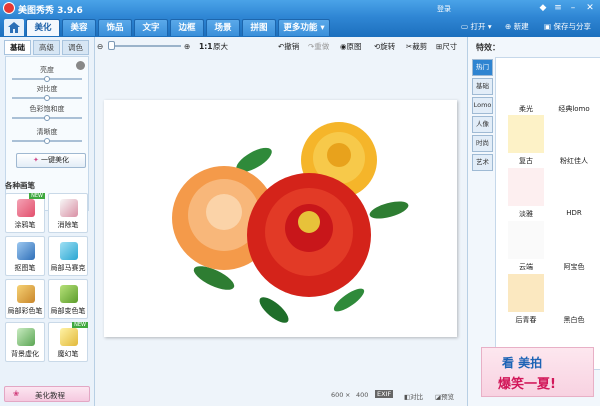  What do you see at coordinates (151, 27) in the screenshot?
I see `tab-text: 文字` at bounding box center [151, 27].